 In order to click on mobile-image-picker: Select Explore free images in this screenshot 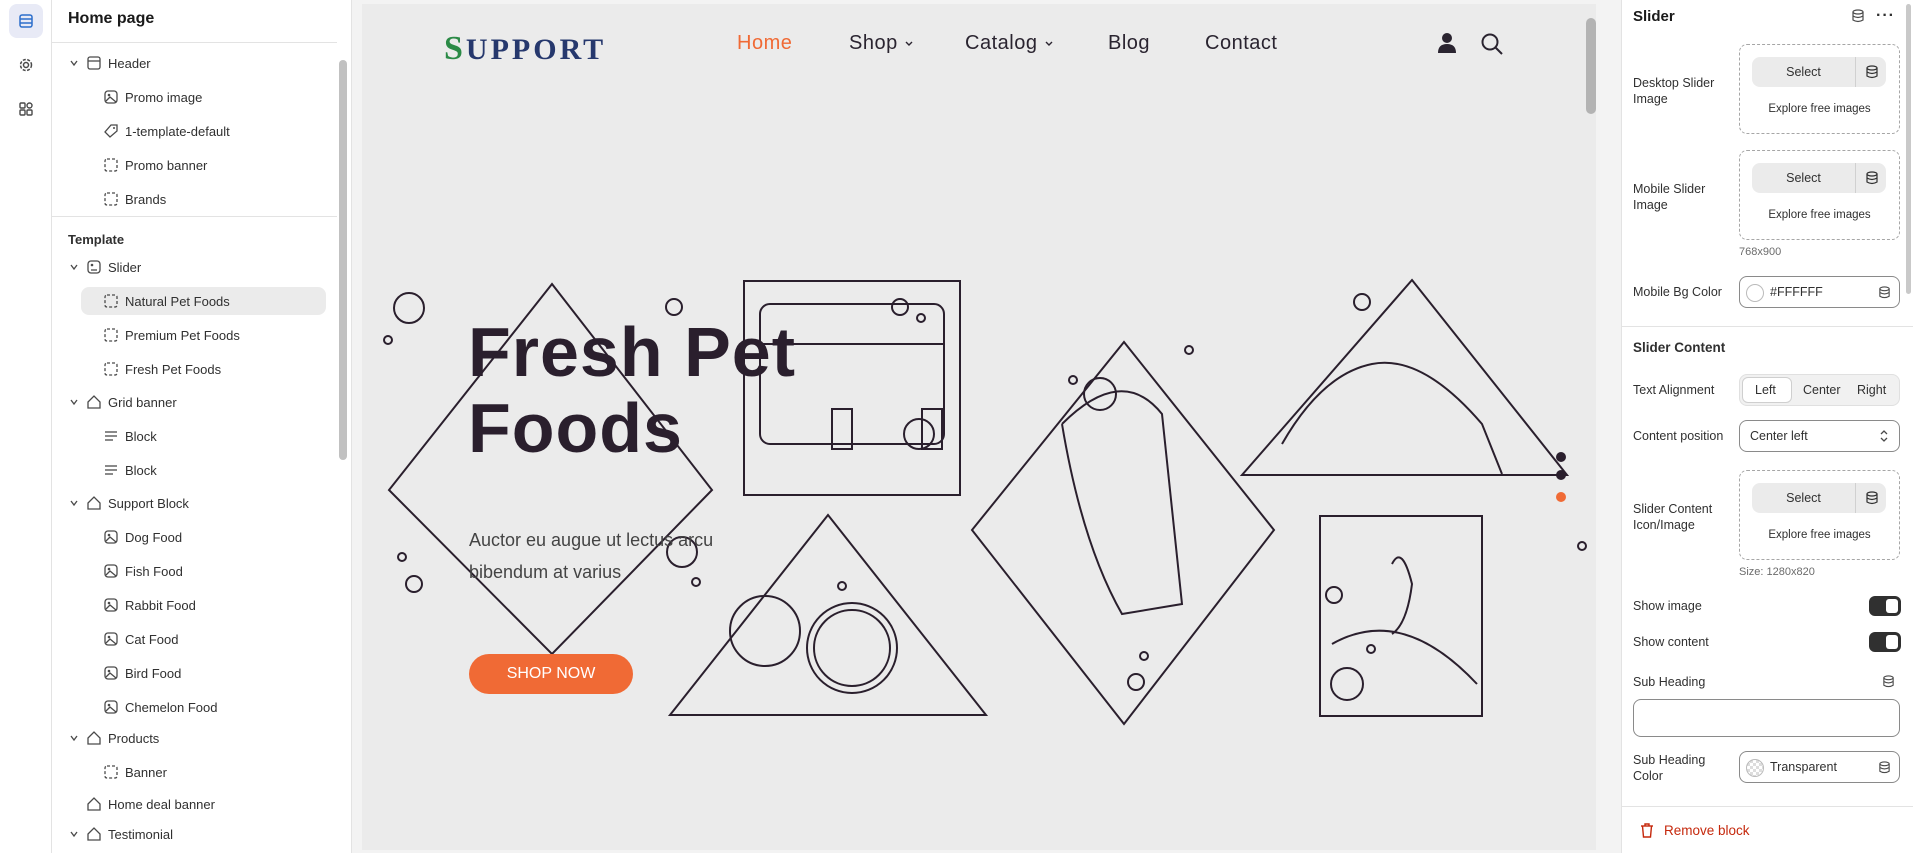, I will do `click(1819, 195)`.